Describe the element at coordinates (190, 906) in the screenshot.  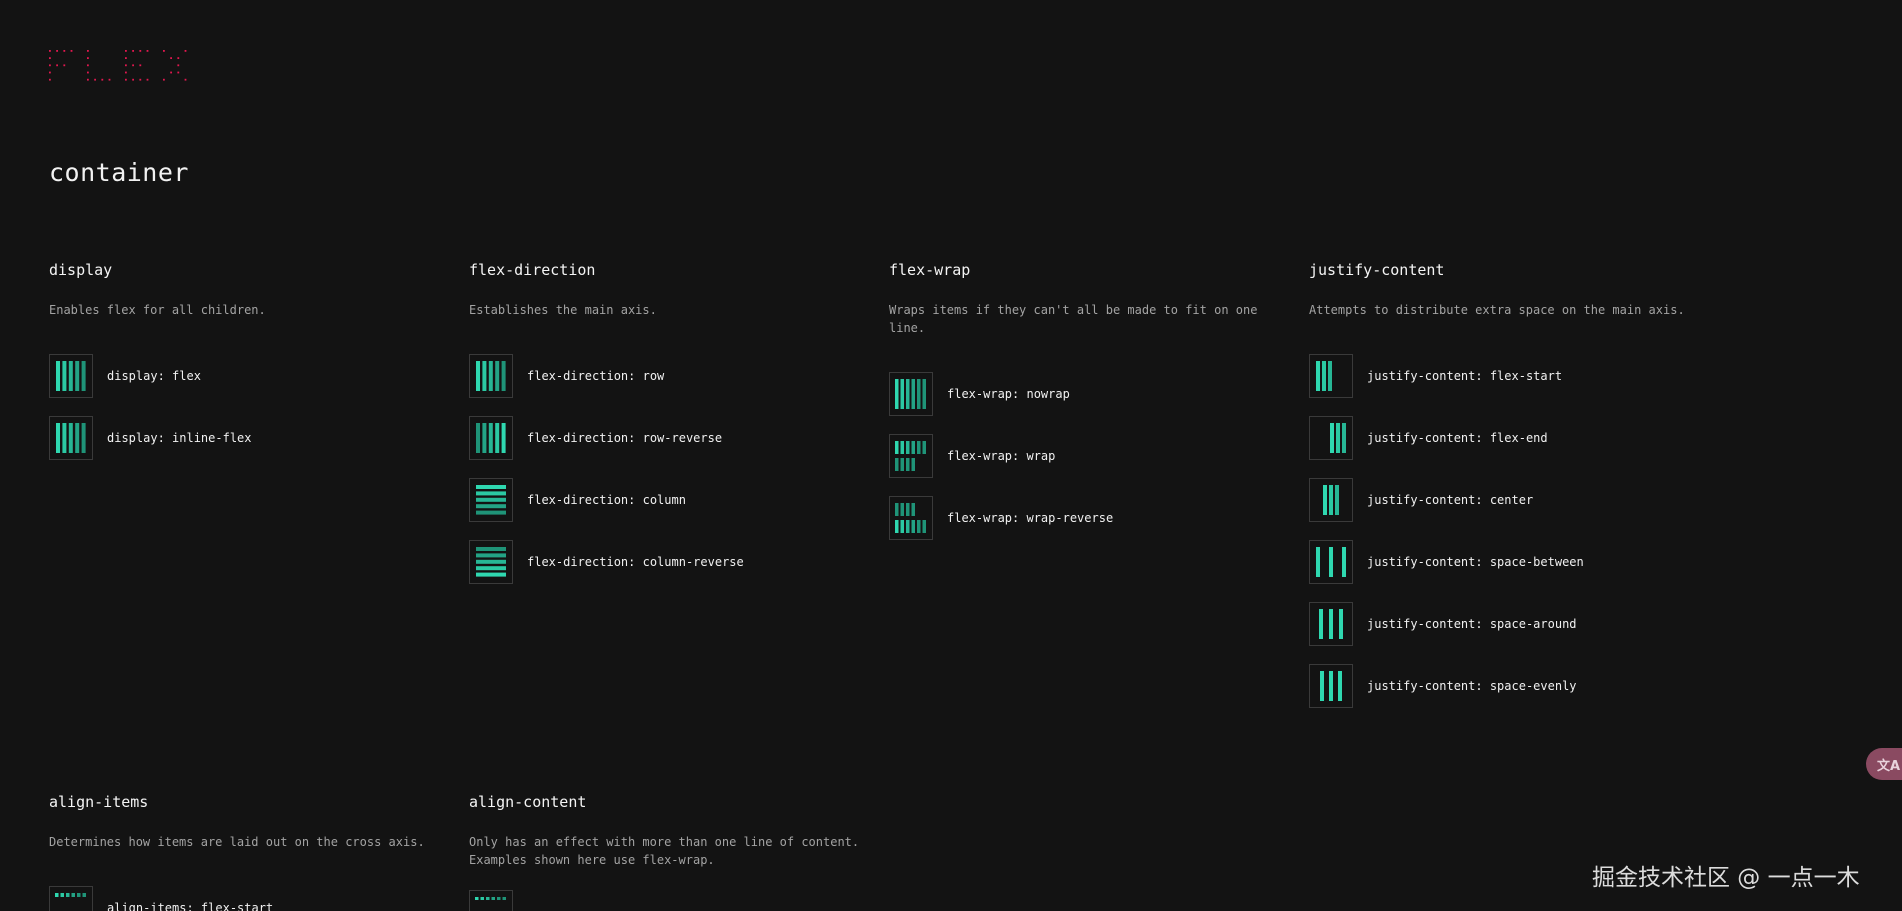
I see `option-label: align-items: flex-start` at that location.